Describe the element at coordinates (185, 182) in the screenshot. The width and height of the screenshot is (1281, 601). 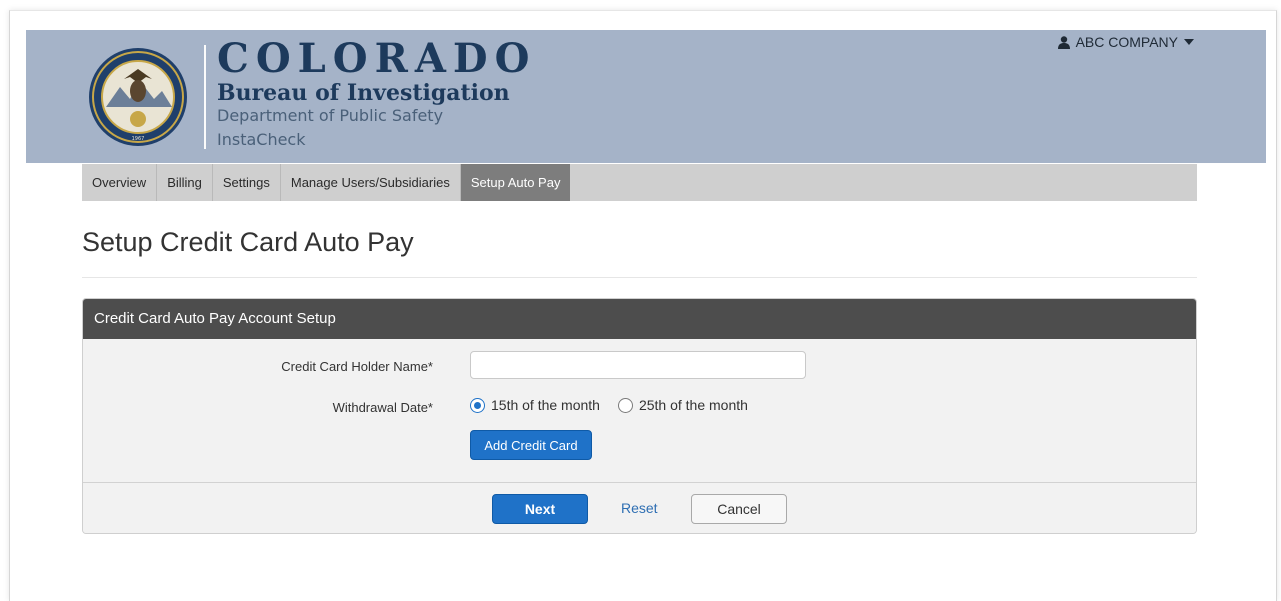
I see `tab-billing: Billing` at that location.